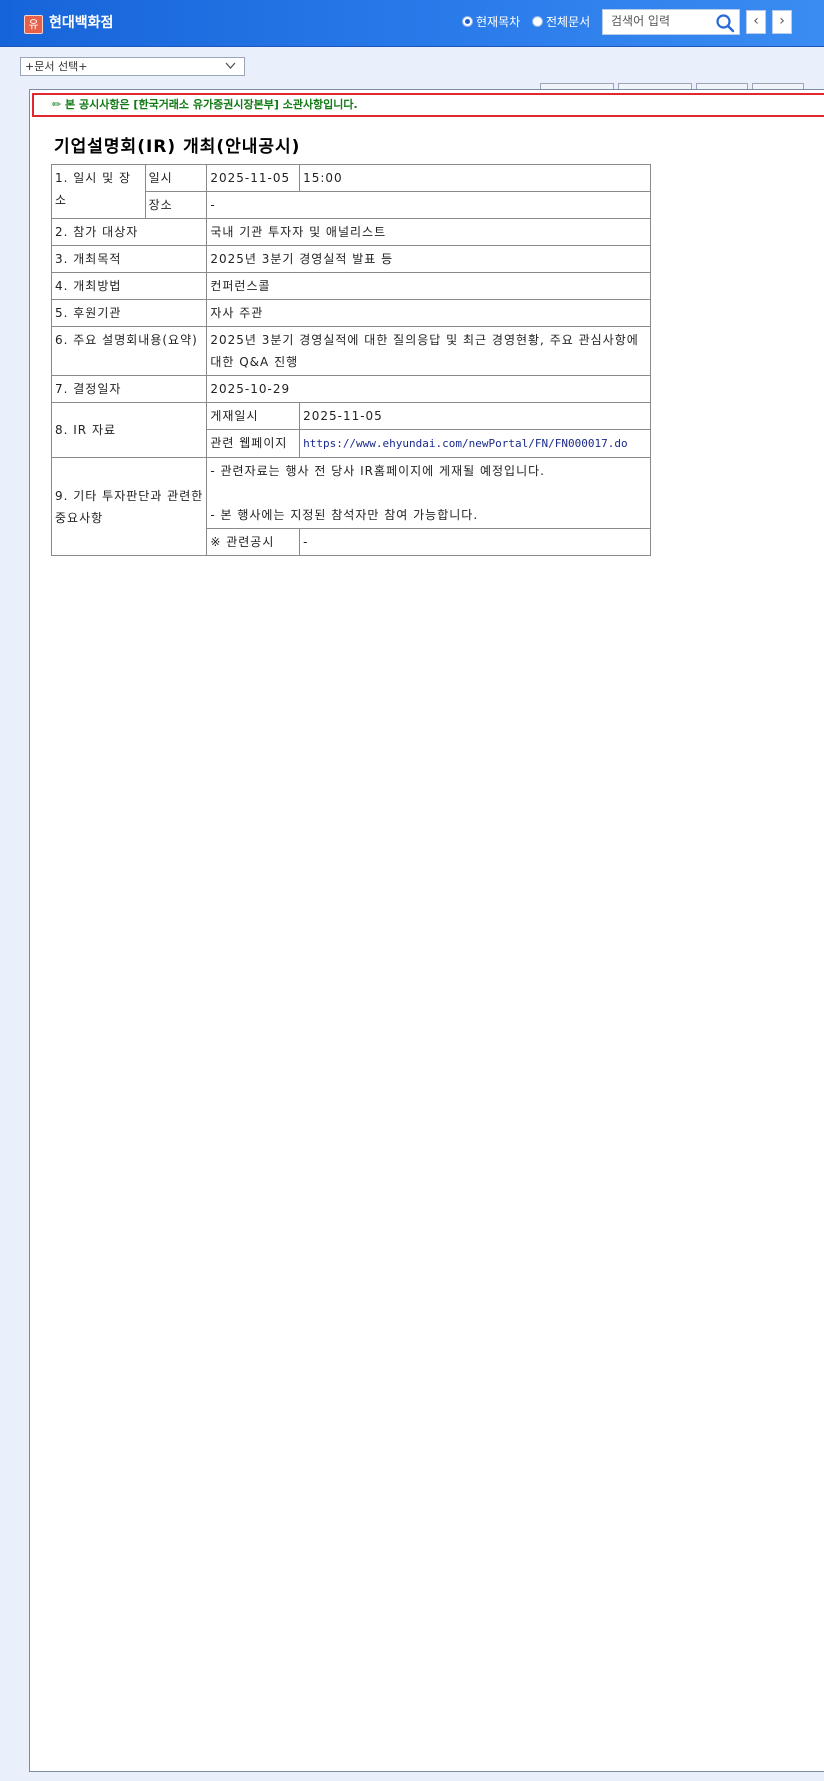 This screenshot has height=1781, width=824. I want to click on row-9-related-value: -, so click(475, 542).